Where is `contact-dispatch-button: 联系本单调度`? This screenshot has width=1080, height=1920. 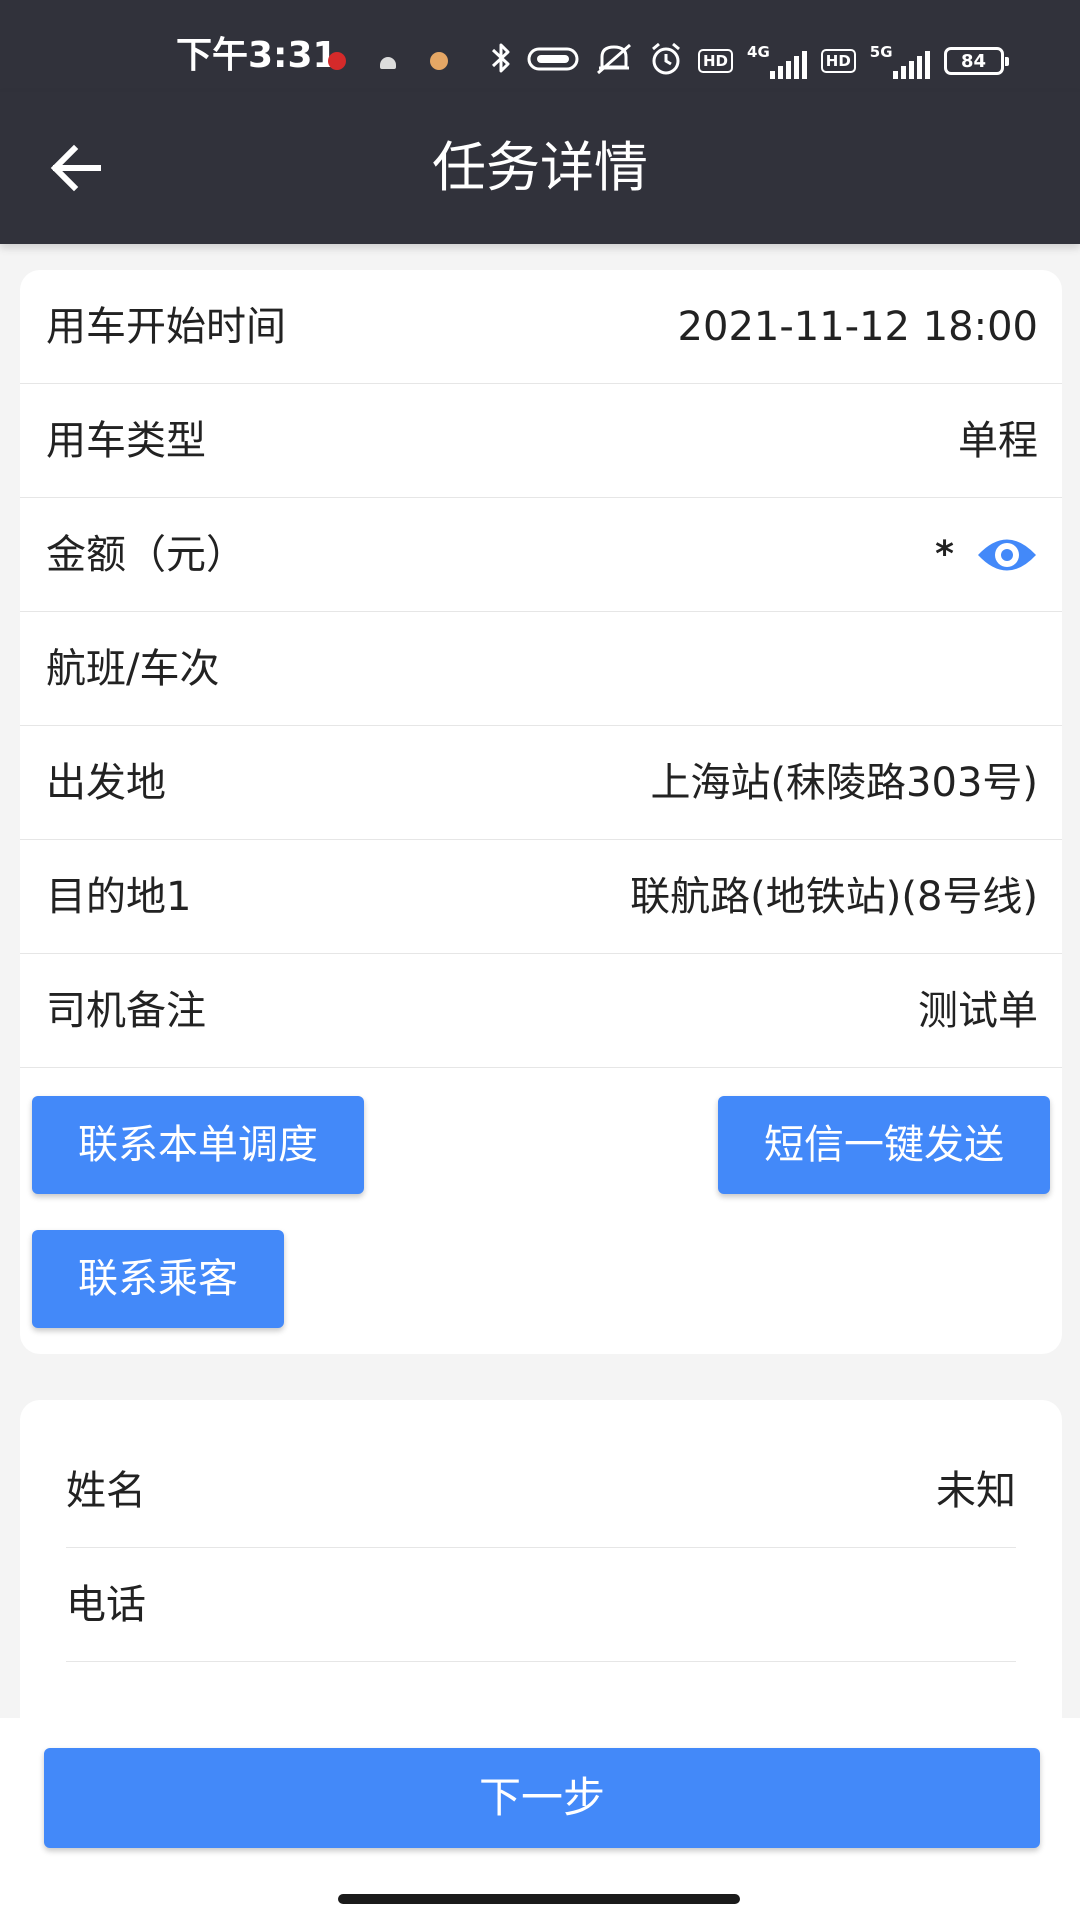 contact-dispatch-button: 联系本单调度 is located at coordinates (198, 1145).